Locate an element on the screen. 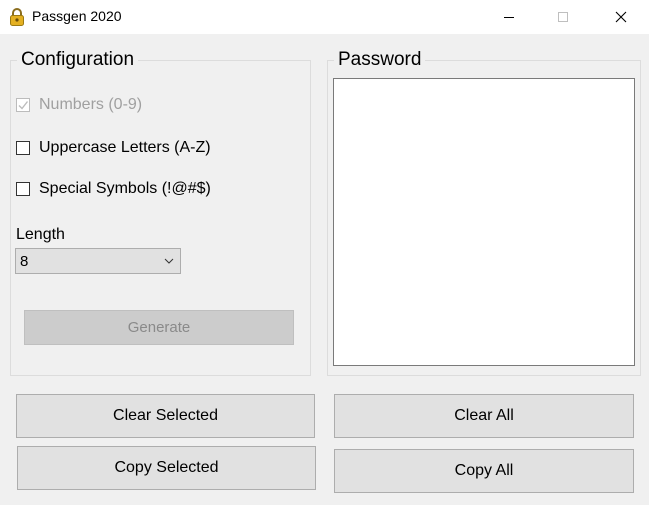  minimize-icon is located at coordinates (509, 17).